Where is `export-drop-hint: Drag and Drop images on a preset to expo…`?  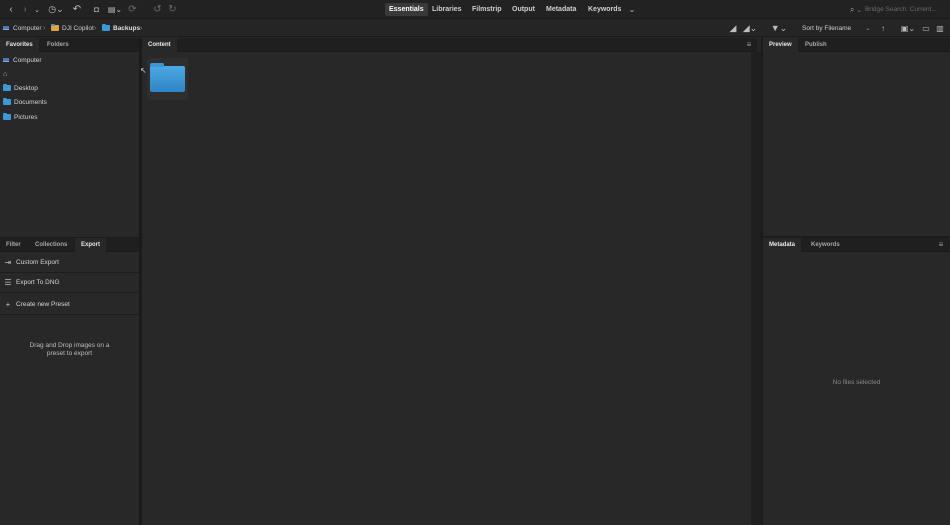 export-drop-hint: Drag and Drop images on a preset to expo… is located at coordinates (69, 349).